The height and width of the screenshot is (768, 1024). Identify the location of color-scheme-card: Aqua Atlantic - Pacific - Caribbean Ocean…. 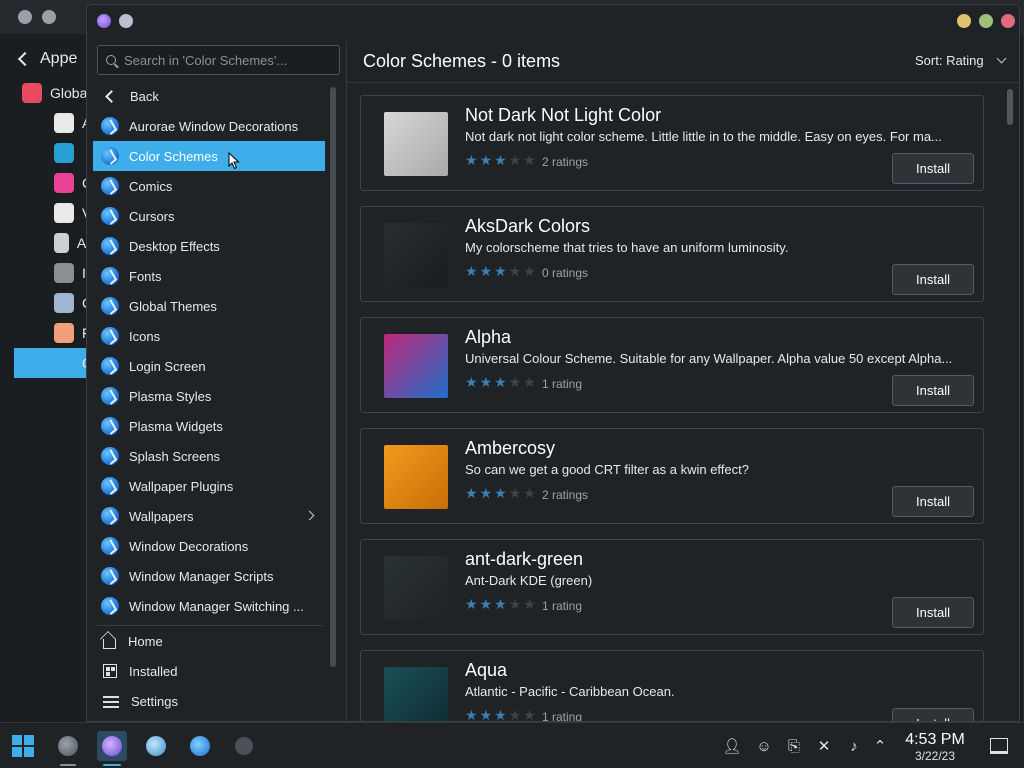
(672, 686).